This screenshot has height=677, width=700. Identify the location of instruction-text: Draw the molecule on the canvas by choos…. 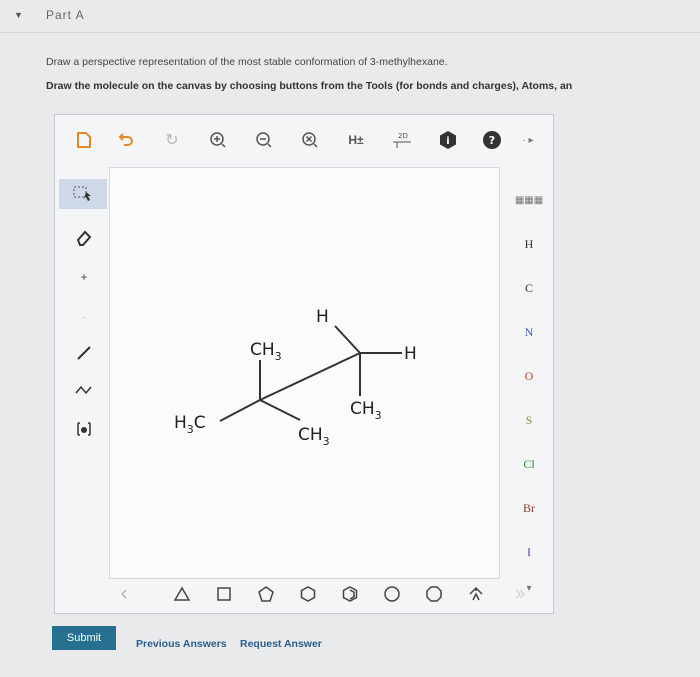
(309, 86).